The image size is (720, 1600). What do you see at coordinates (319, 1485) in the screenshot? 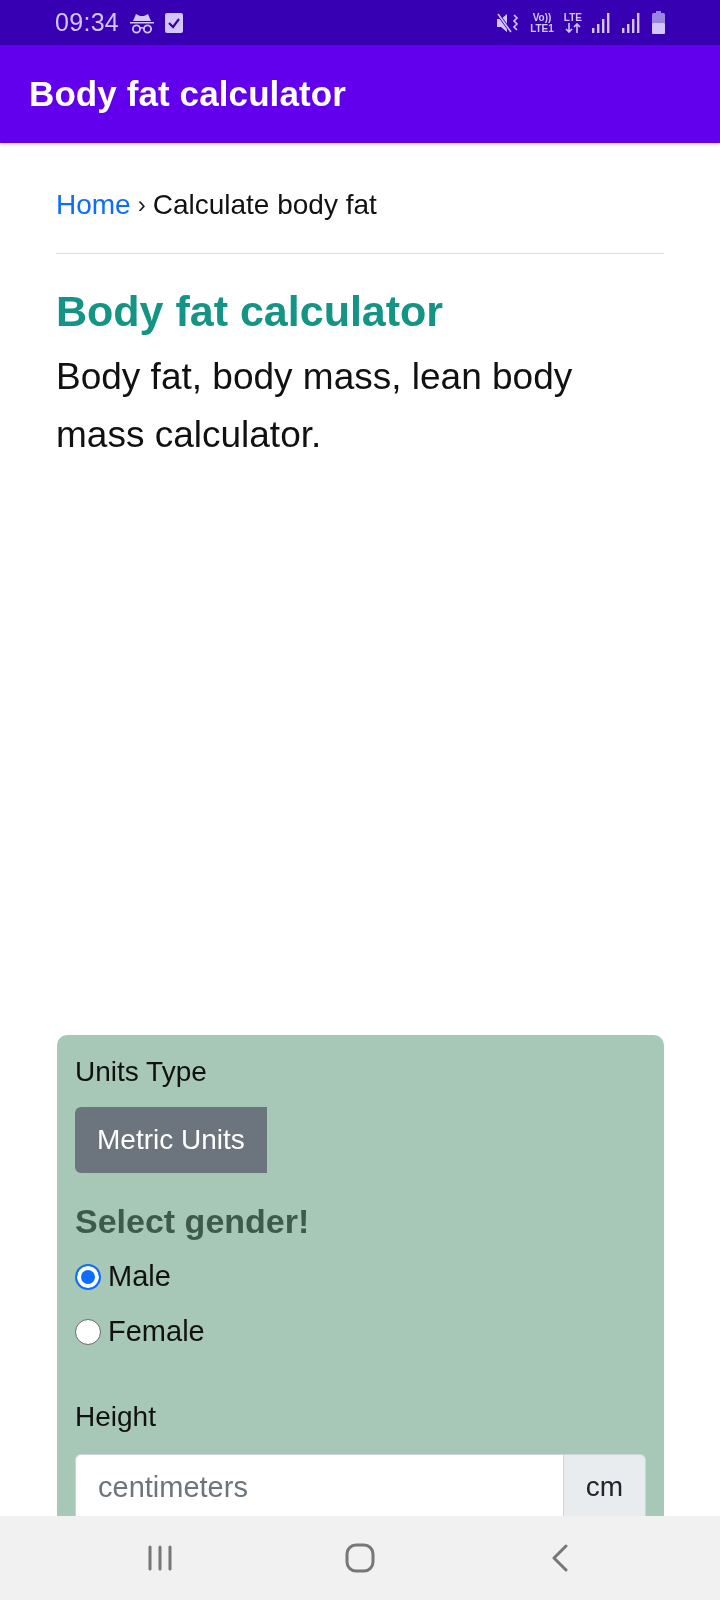
I see `height-input-field: centimeters` at bounding box center [319, 1485].